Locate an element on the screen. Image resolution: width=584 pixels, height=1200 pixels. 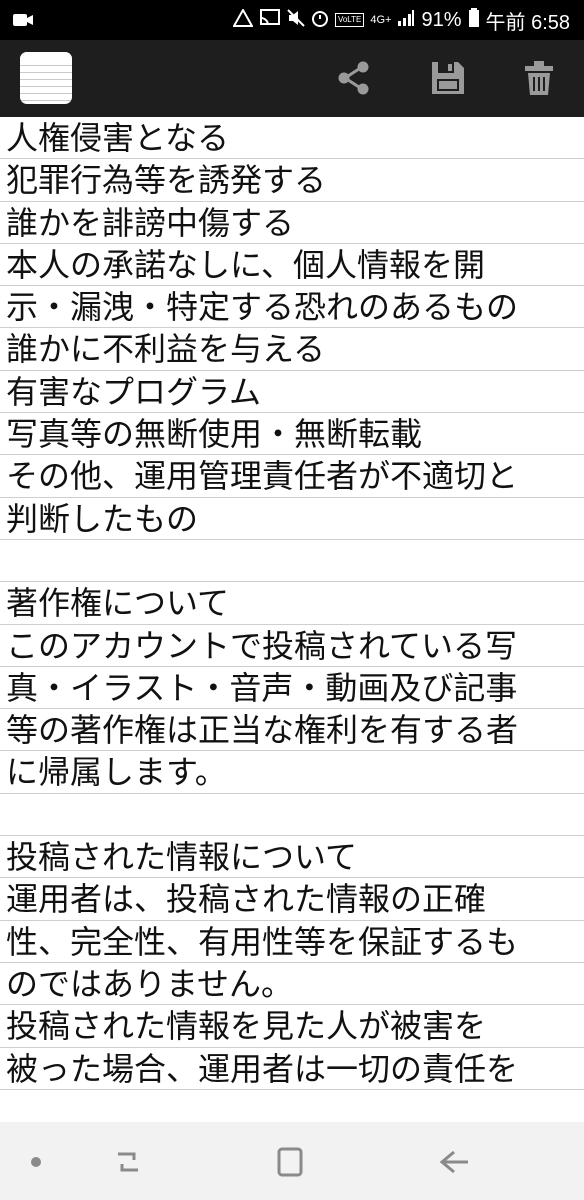
note-line: に帰属します。 is located at coordinates (292, 772).